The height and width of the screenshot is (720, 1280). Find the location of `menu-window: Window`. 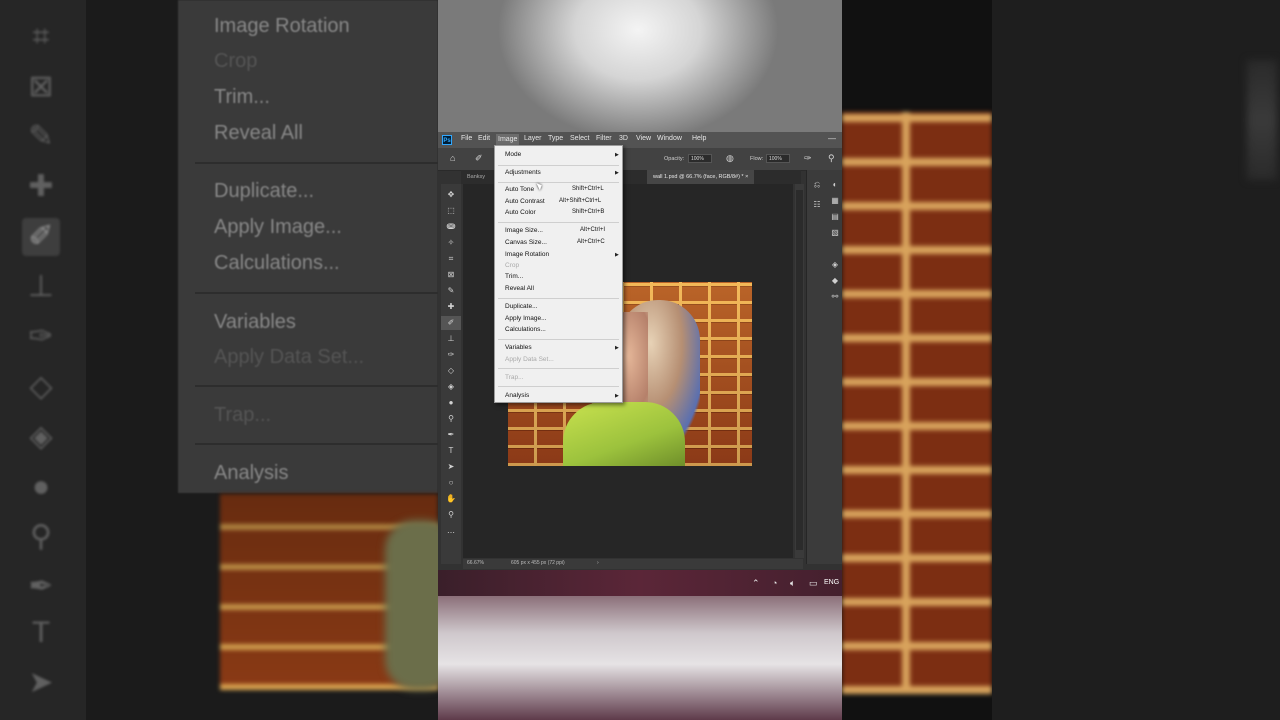

menu-window: Window is located at coordinates (669, 138).